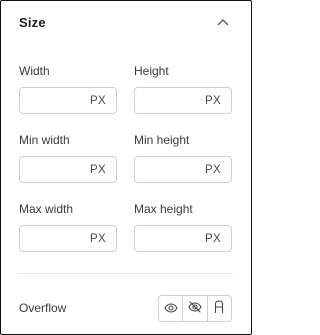 This screenshot has width=320, height=335. I want to click on min-height-input, so click(170, 170).